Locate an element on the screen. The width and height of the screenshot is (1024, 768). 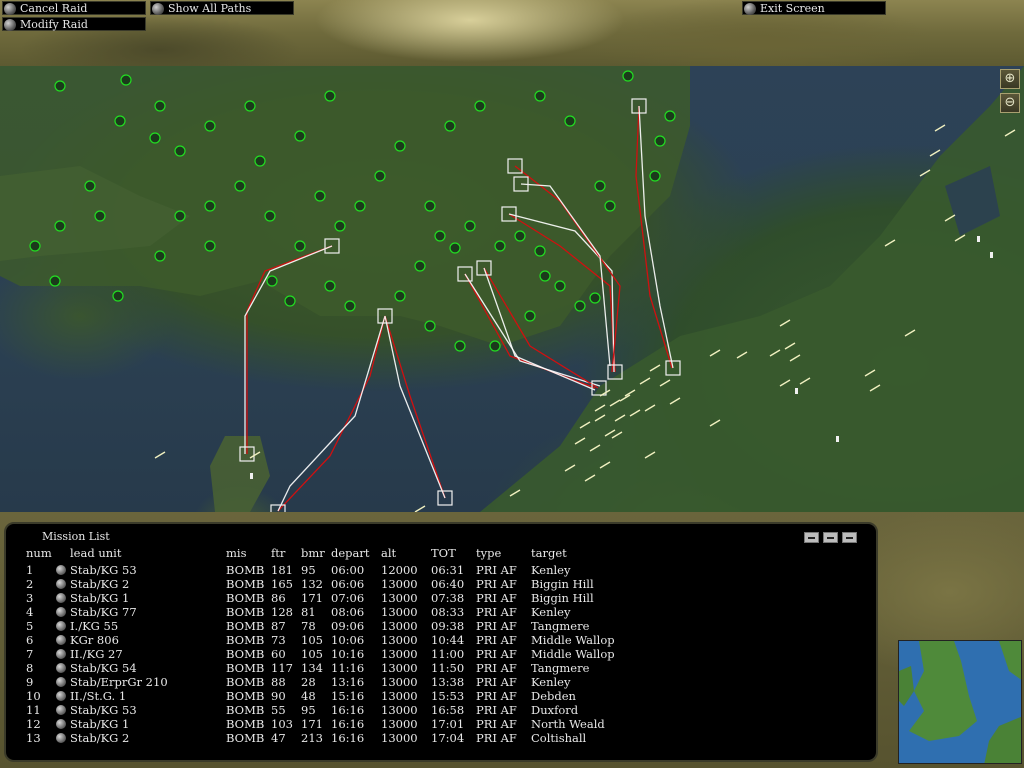
cell-bmr: 81 is located at coordinates (308, 612).